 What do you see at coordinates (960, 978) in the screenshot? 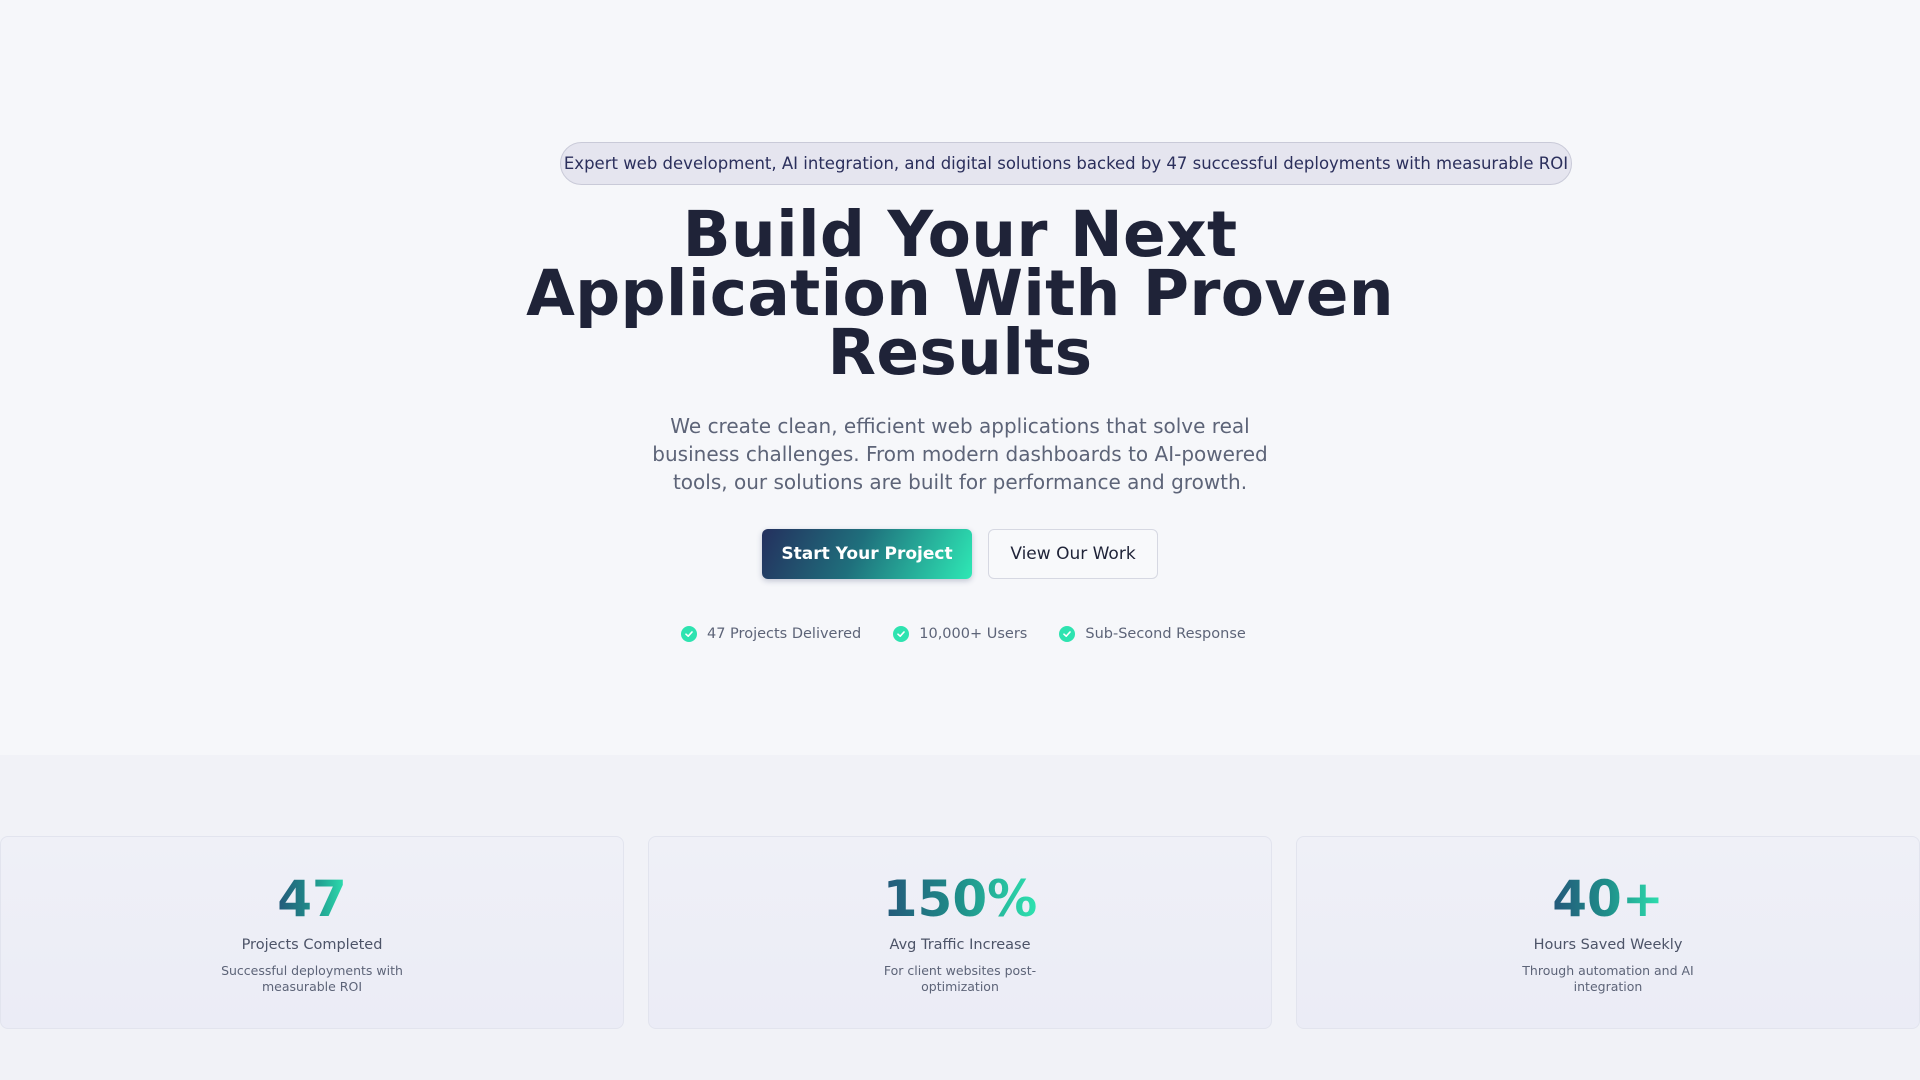
I see `stat-description: For client websites post-optimization` at bounding box center [960, 978].